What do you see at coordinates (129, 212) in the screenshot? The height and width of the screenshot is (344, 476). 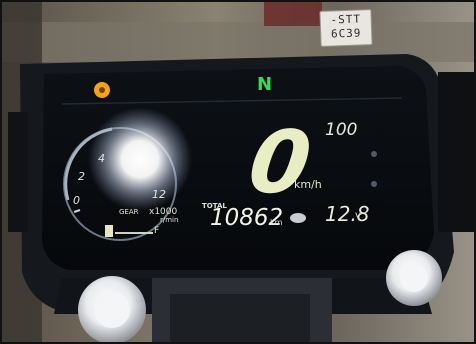 I see `gear-label: GEAR` at bounding box center [129, 212].